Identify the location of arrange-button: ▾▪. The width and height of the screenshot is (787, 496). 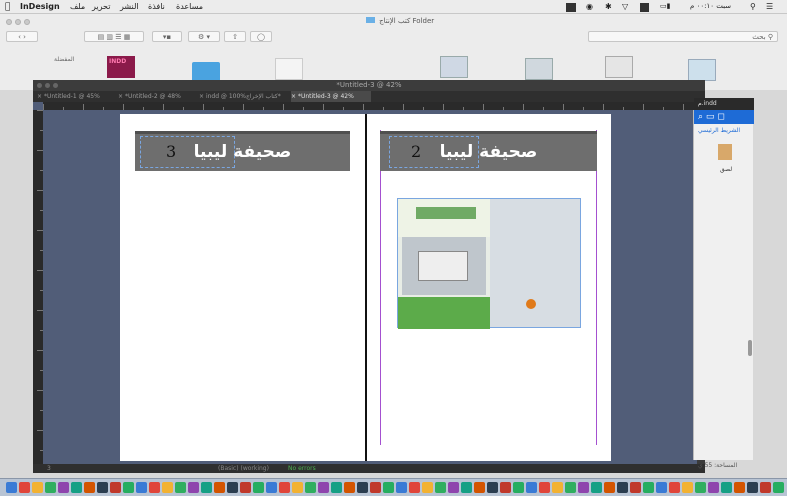
(167, 36).